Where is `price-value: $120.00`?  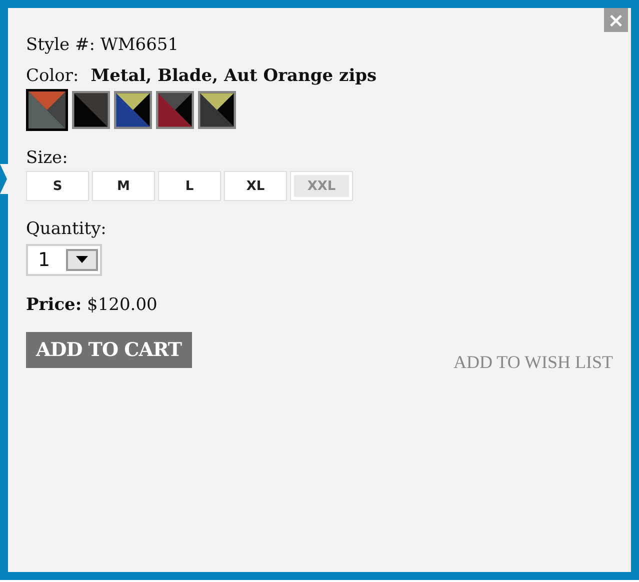 price-value: $120.00 is located at coordinates (122, 305).